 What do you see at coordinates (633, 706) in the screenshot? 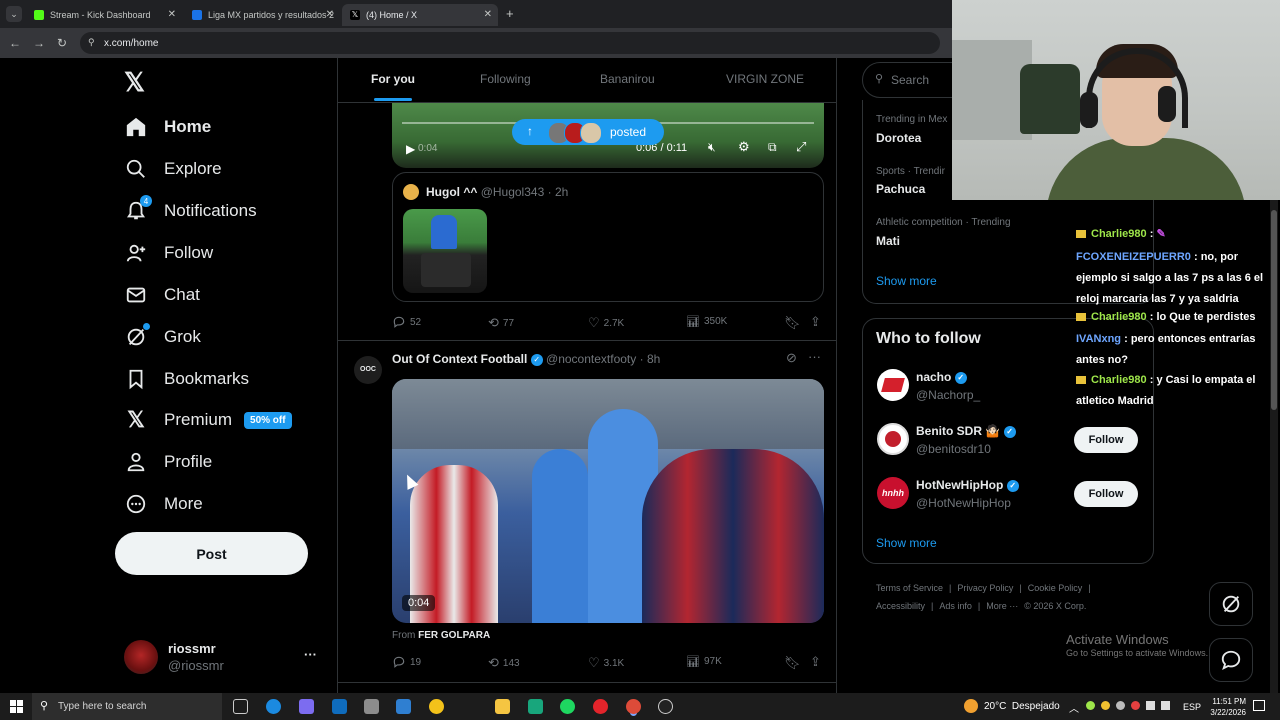
I see `chrome-active-icon` at bounding box center [633, 706].